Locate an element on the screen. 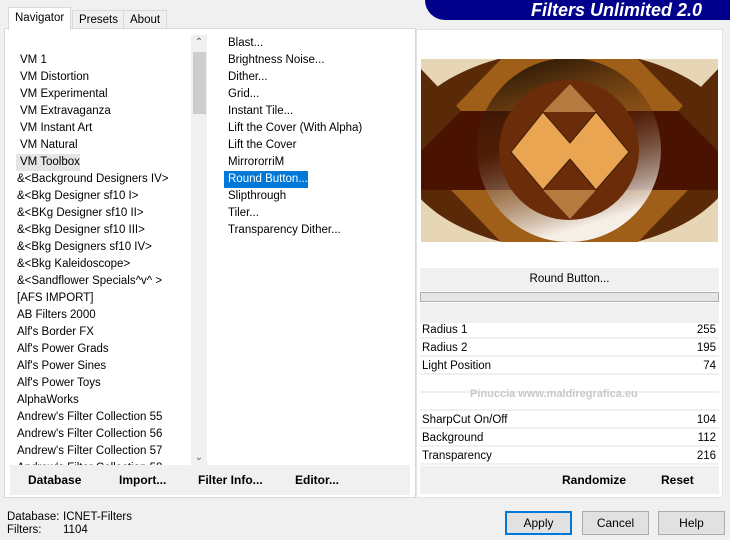 The width and height of the screenshot is (730, 540). watermark: Pinuccia www.maldiregrafica.eu is located at coordinates (554, 394).